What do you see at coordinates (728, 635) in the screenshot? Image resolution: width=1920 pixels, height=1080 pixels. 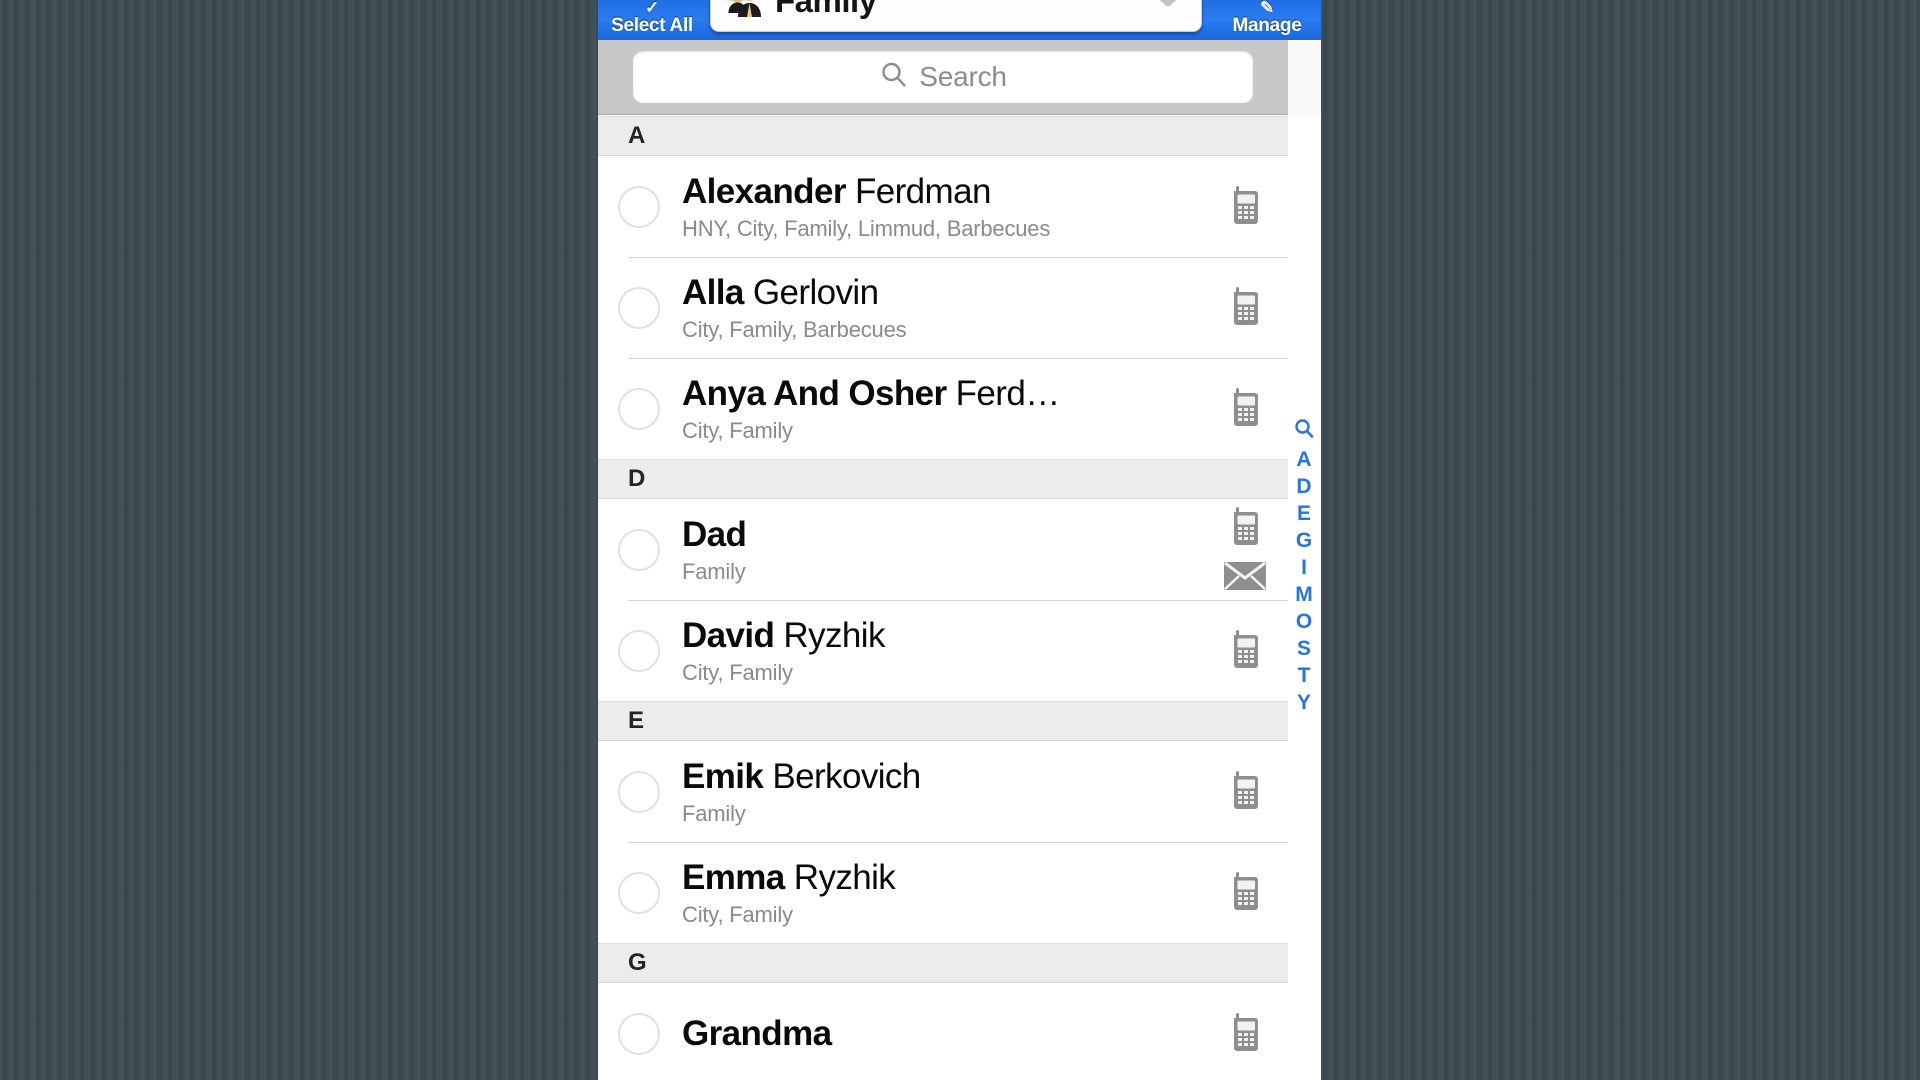 I see `contact-first-name: David` at bounding box center [728, 635].